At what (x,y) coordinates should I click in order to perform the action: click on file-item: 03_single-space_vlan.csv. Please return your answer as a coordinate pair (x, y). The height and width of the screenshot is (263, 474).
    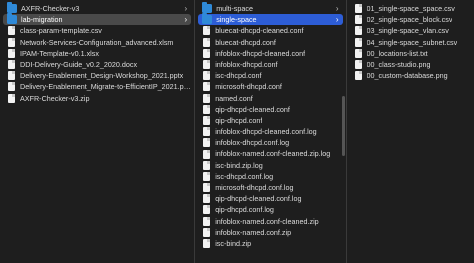
    Looking at the image, I should click on (410, 30).